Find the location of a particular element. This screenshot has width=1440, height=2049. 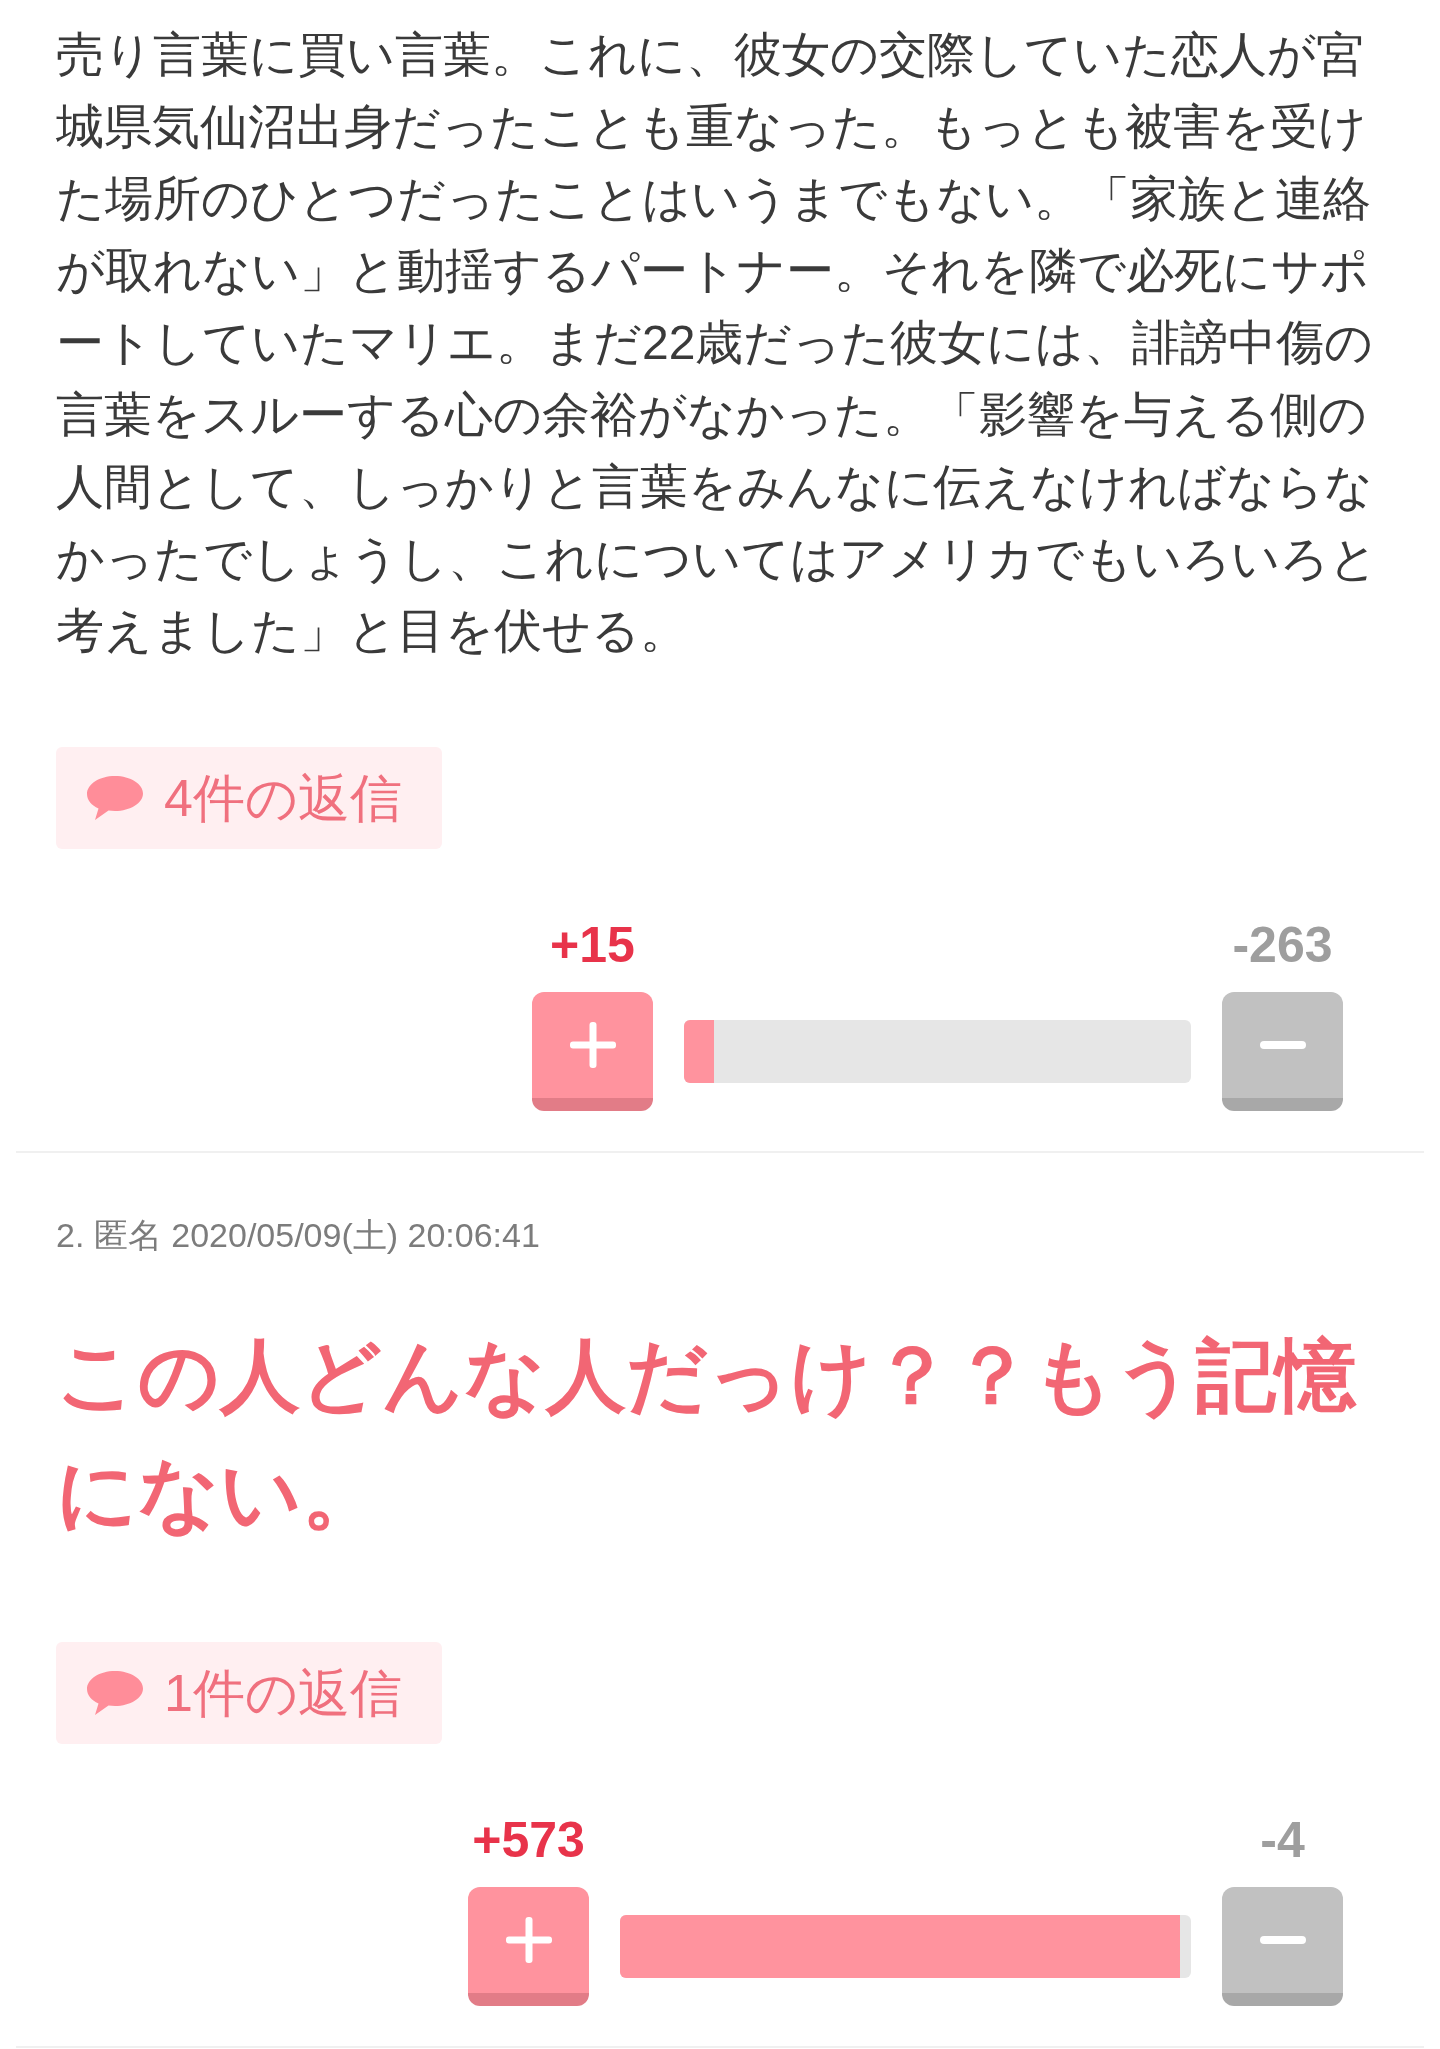

replies-button: 1件の返信 is located at coordinates (249, 1693).